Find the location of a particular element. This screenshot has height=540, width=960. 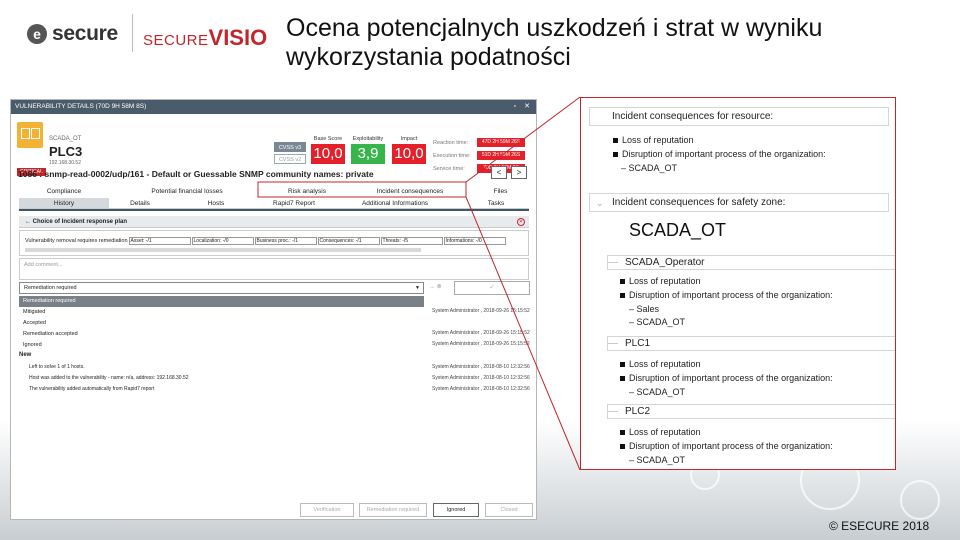

group-subitem-text: Sales is located at coordinates (648, 309).